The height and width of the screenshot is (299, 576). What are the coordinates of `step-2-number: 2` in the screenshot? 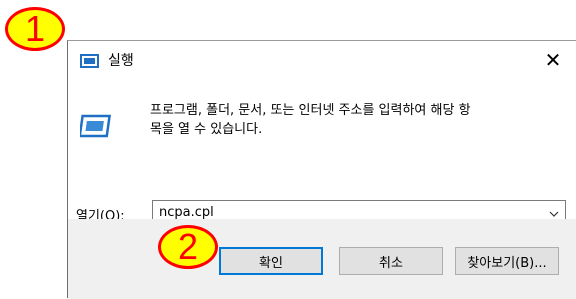 It's located at (188, 246).